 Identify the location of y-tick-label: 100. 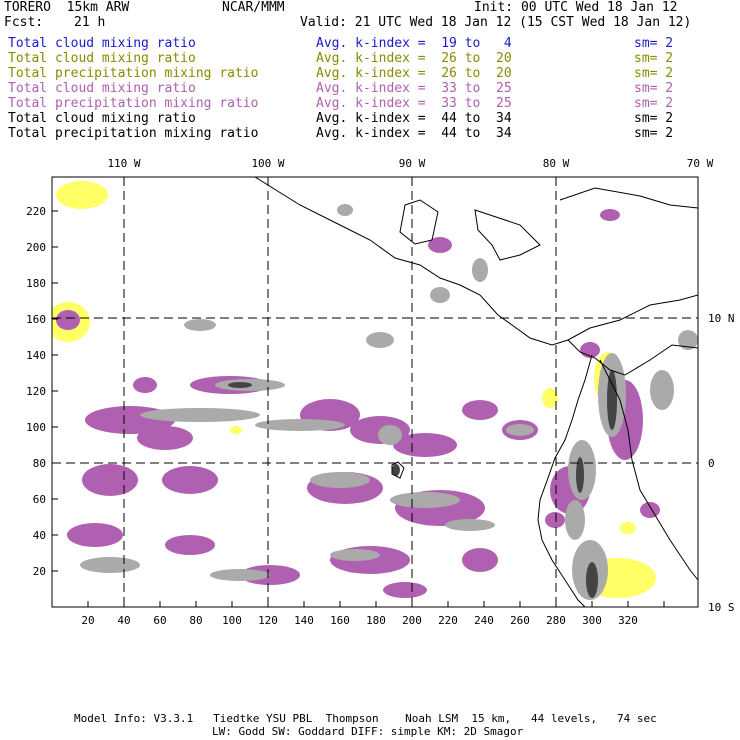
(36, 427).